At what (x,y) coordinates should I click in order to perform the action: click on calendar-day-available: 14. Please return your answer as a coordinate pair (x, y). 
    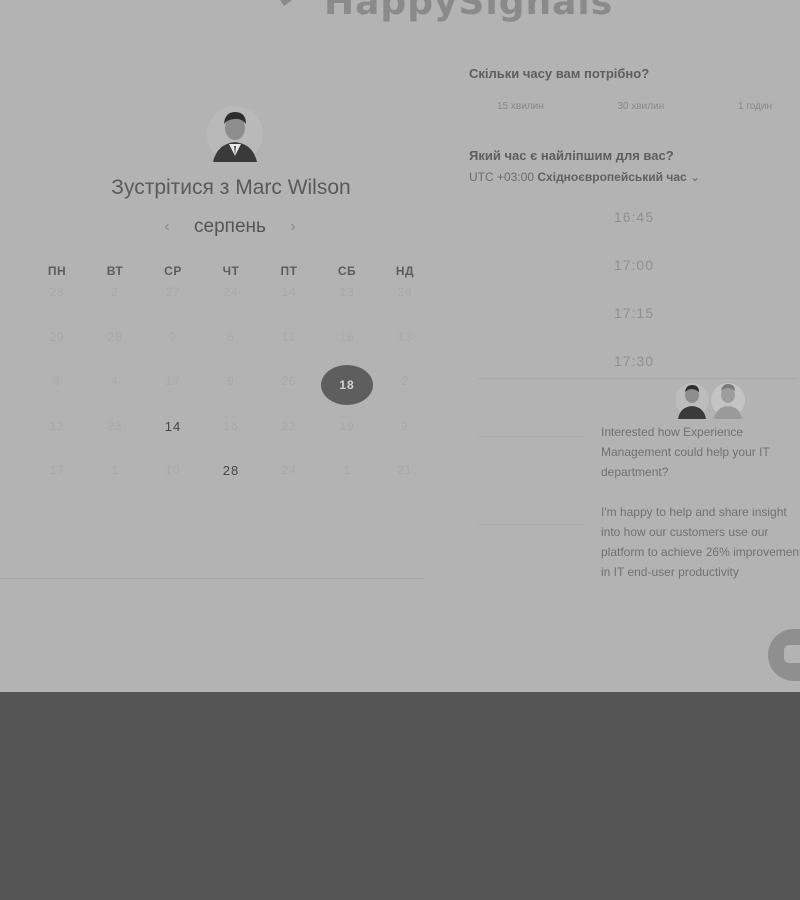
    Looking at the image, I should click on (173, 438).